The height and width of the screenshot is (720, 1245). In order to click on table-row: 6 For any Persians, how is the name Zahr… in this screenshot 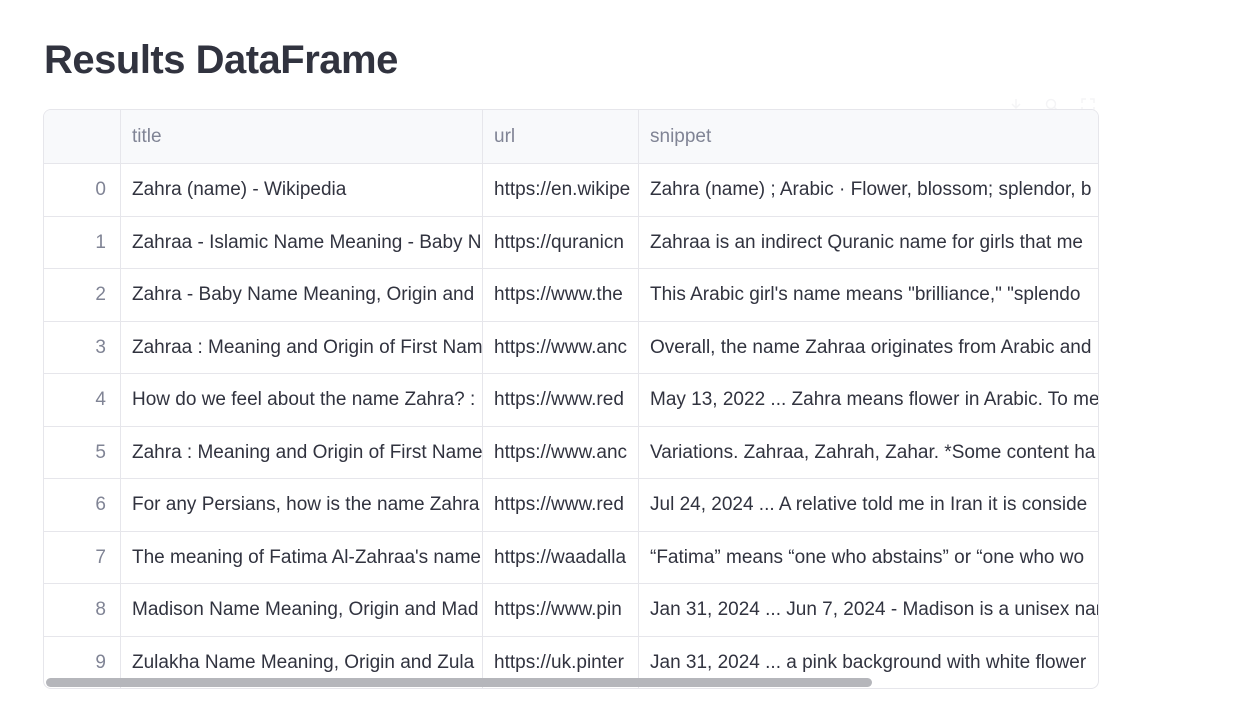, I will do `click(571, 505)`.